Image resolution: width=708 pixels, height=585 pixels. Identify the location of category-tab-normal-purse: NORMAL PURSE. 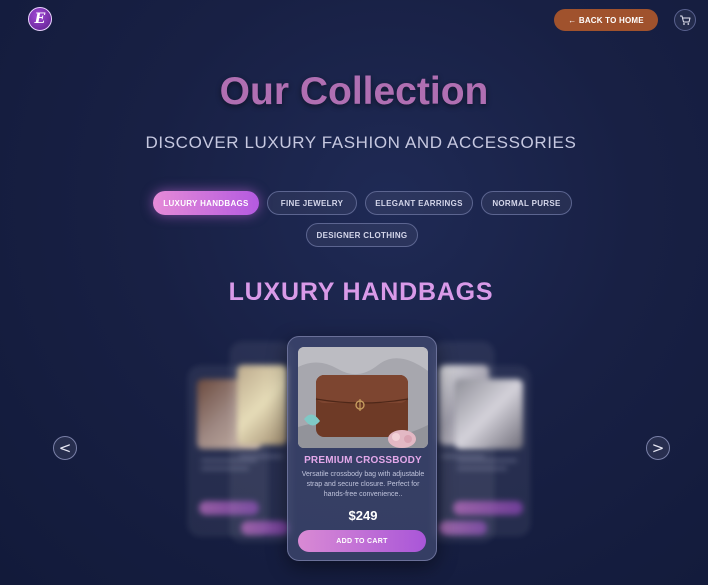
(526, 203).